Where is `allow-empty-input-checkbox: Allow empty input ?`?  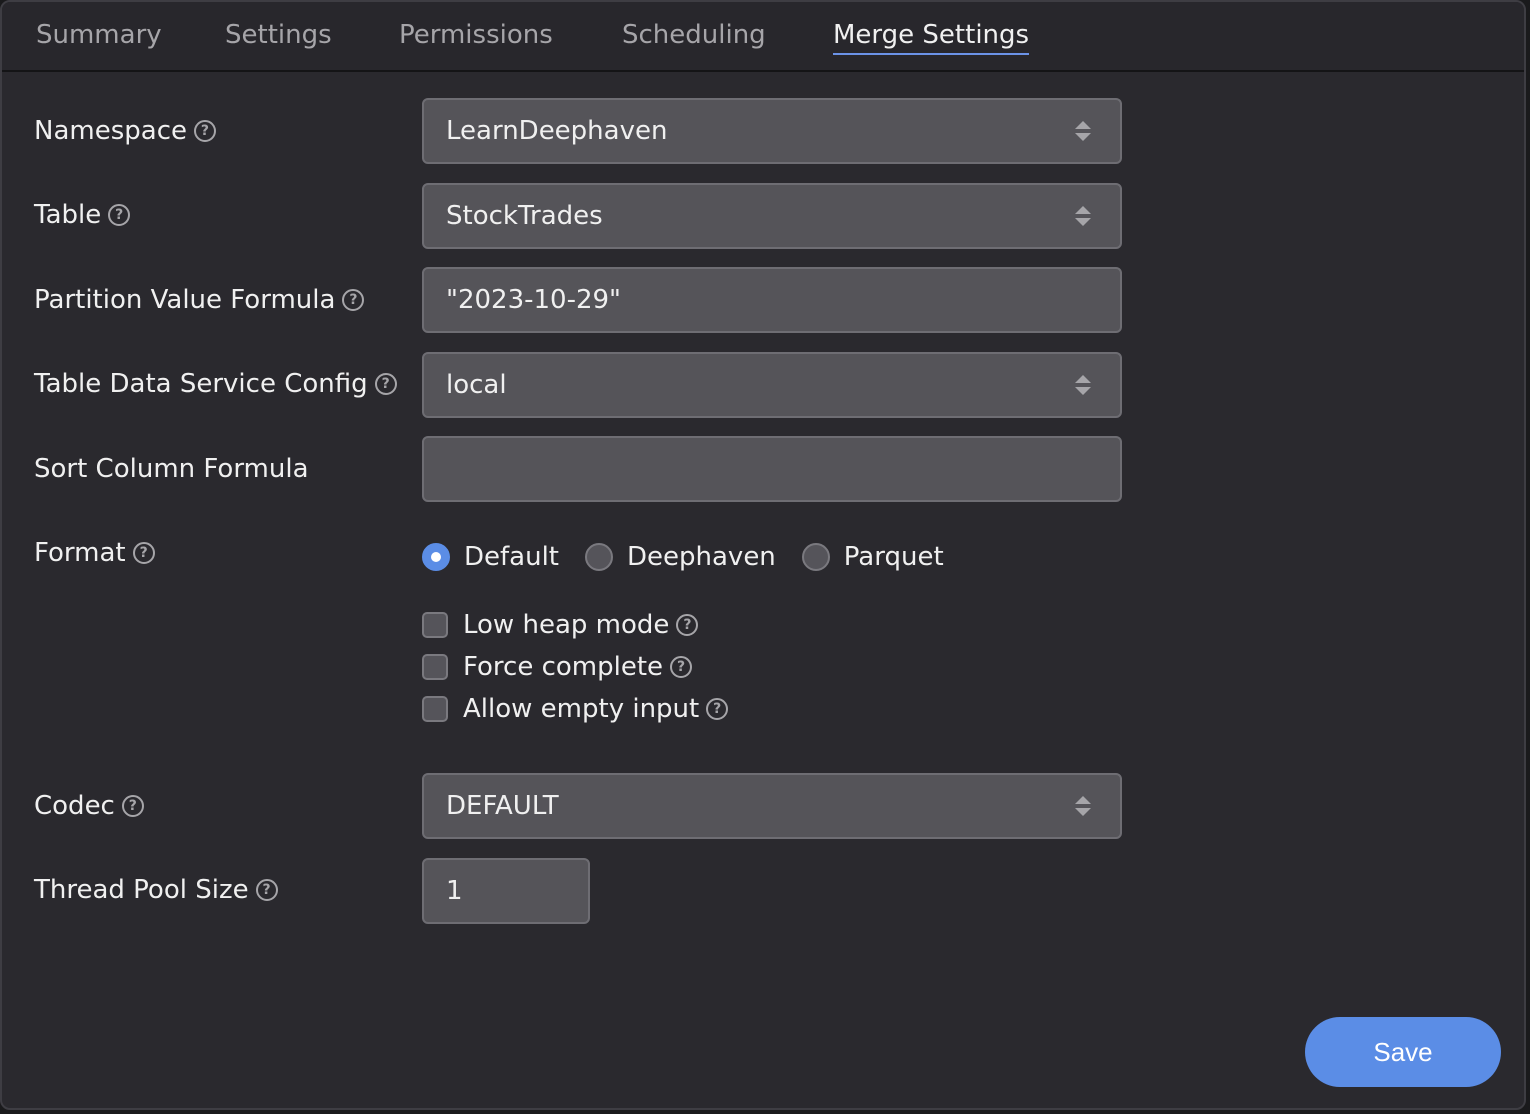 allow-empty-input-checkbox: Allow empty input ? is located at coordinates (575, 709).